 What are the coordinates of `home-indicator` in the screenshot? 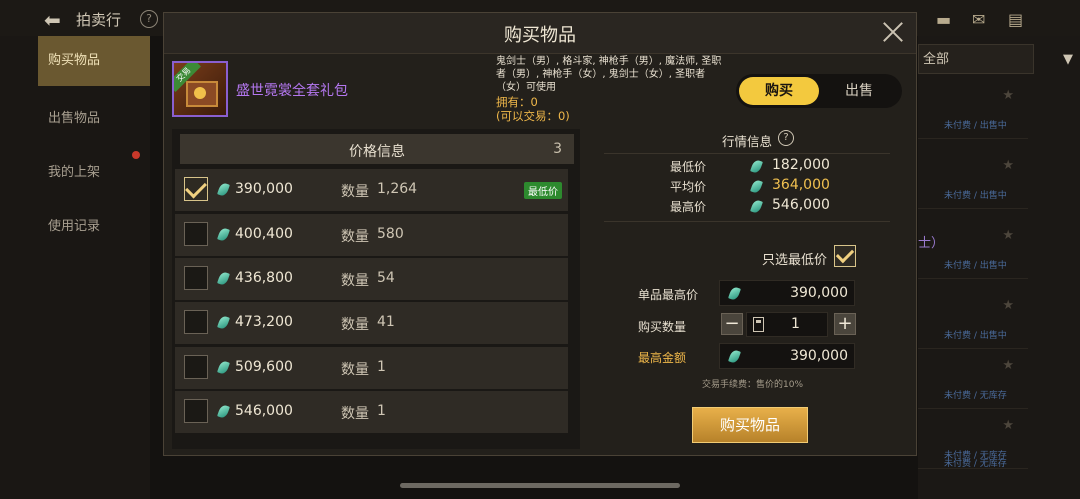 It's located at (540, 485).